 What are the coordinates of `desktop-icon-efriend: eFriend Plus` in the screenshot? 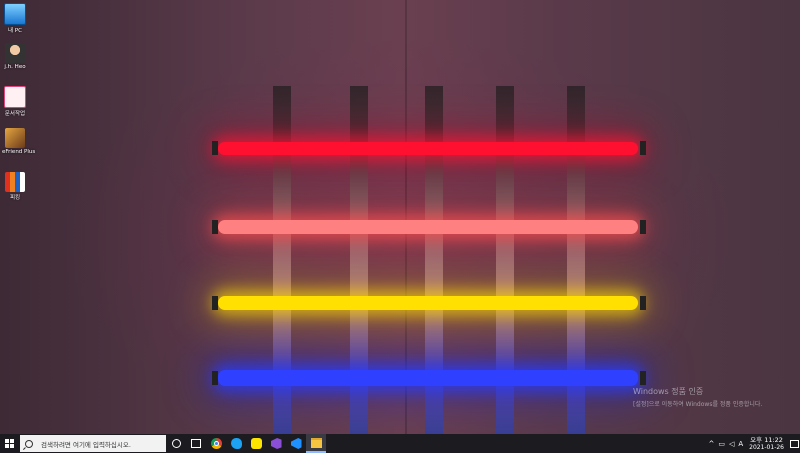 It's located at (19, 141).